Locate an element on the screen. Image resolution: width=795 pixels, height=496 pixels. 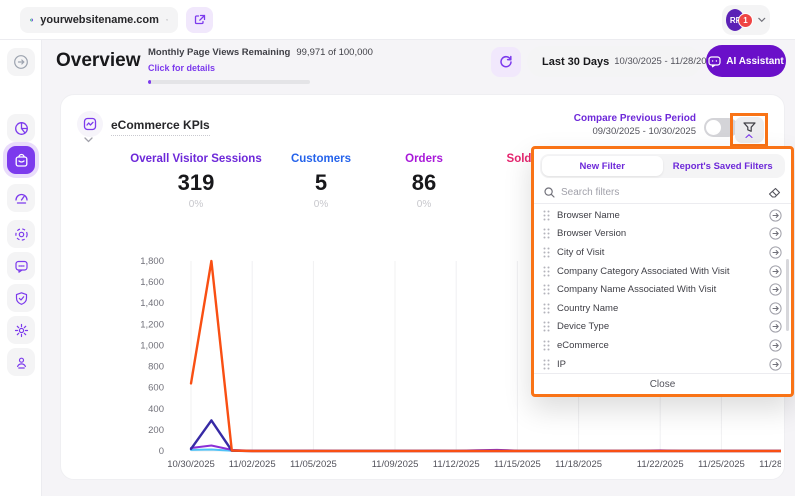
sidebar-item-analytics is located at coordinates (21, 128).